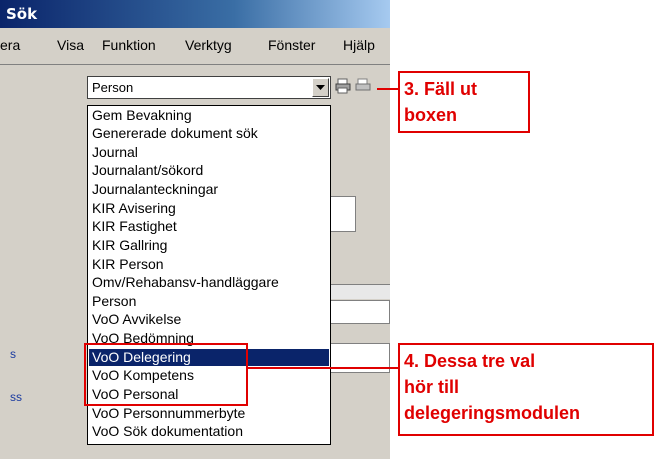 The image size is (661, 459). I want to click on dropdown-option: Journal, so click(209, 152).